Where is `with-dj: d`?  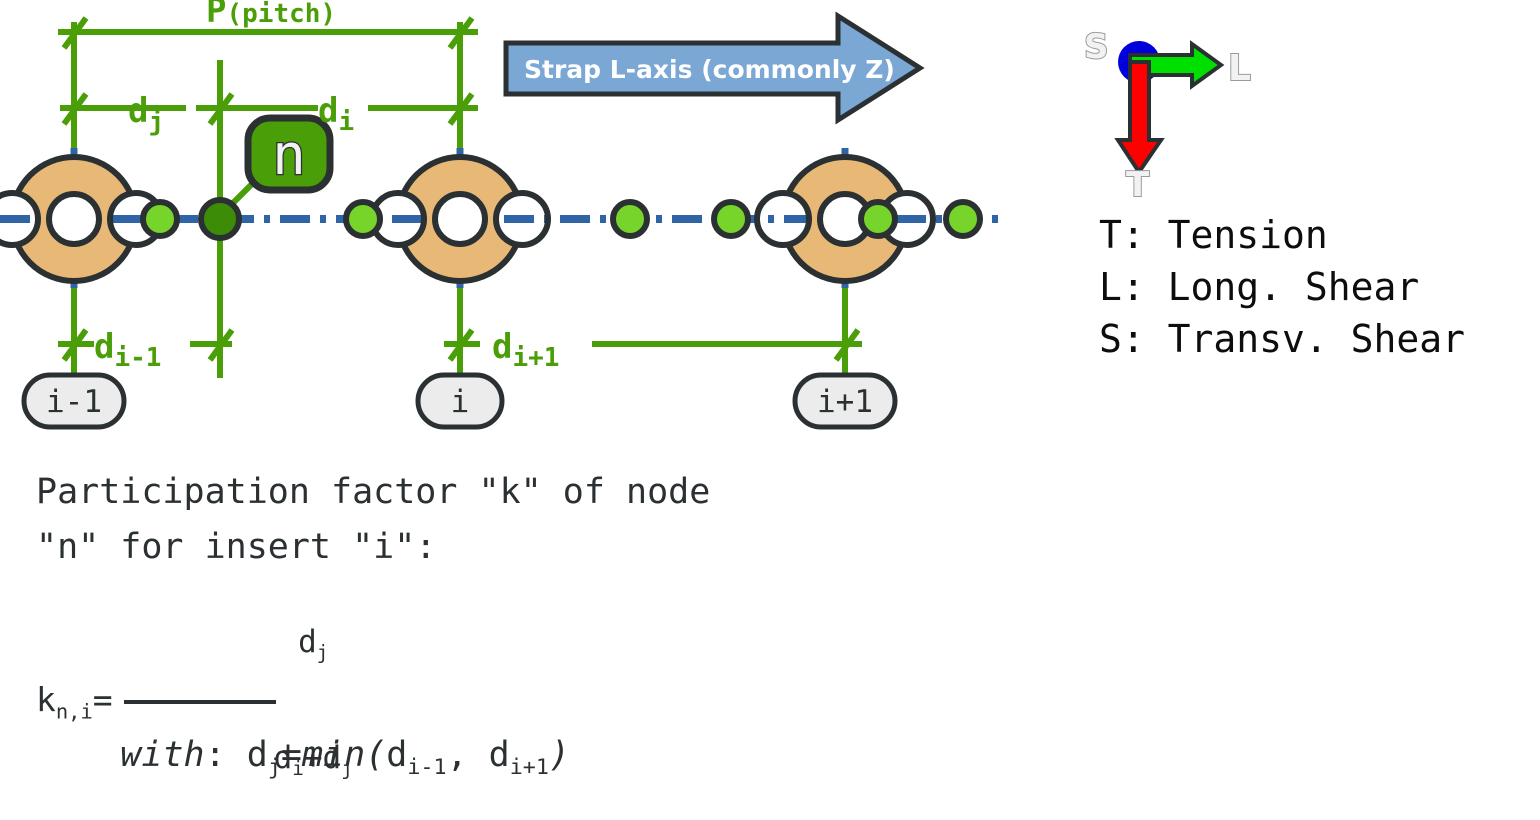
with-dj: d is located at coordinates (257, 755).